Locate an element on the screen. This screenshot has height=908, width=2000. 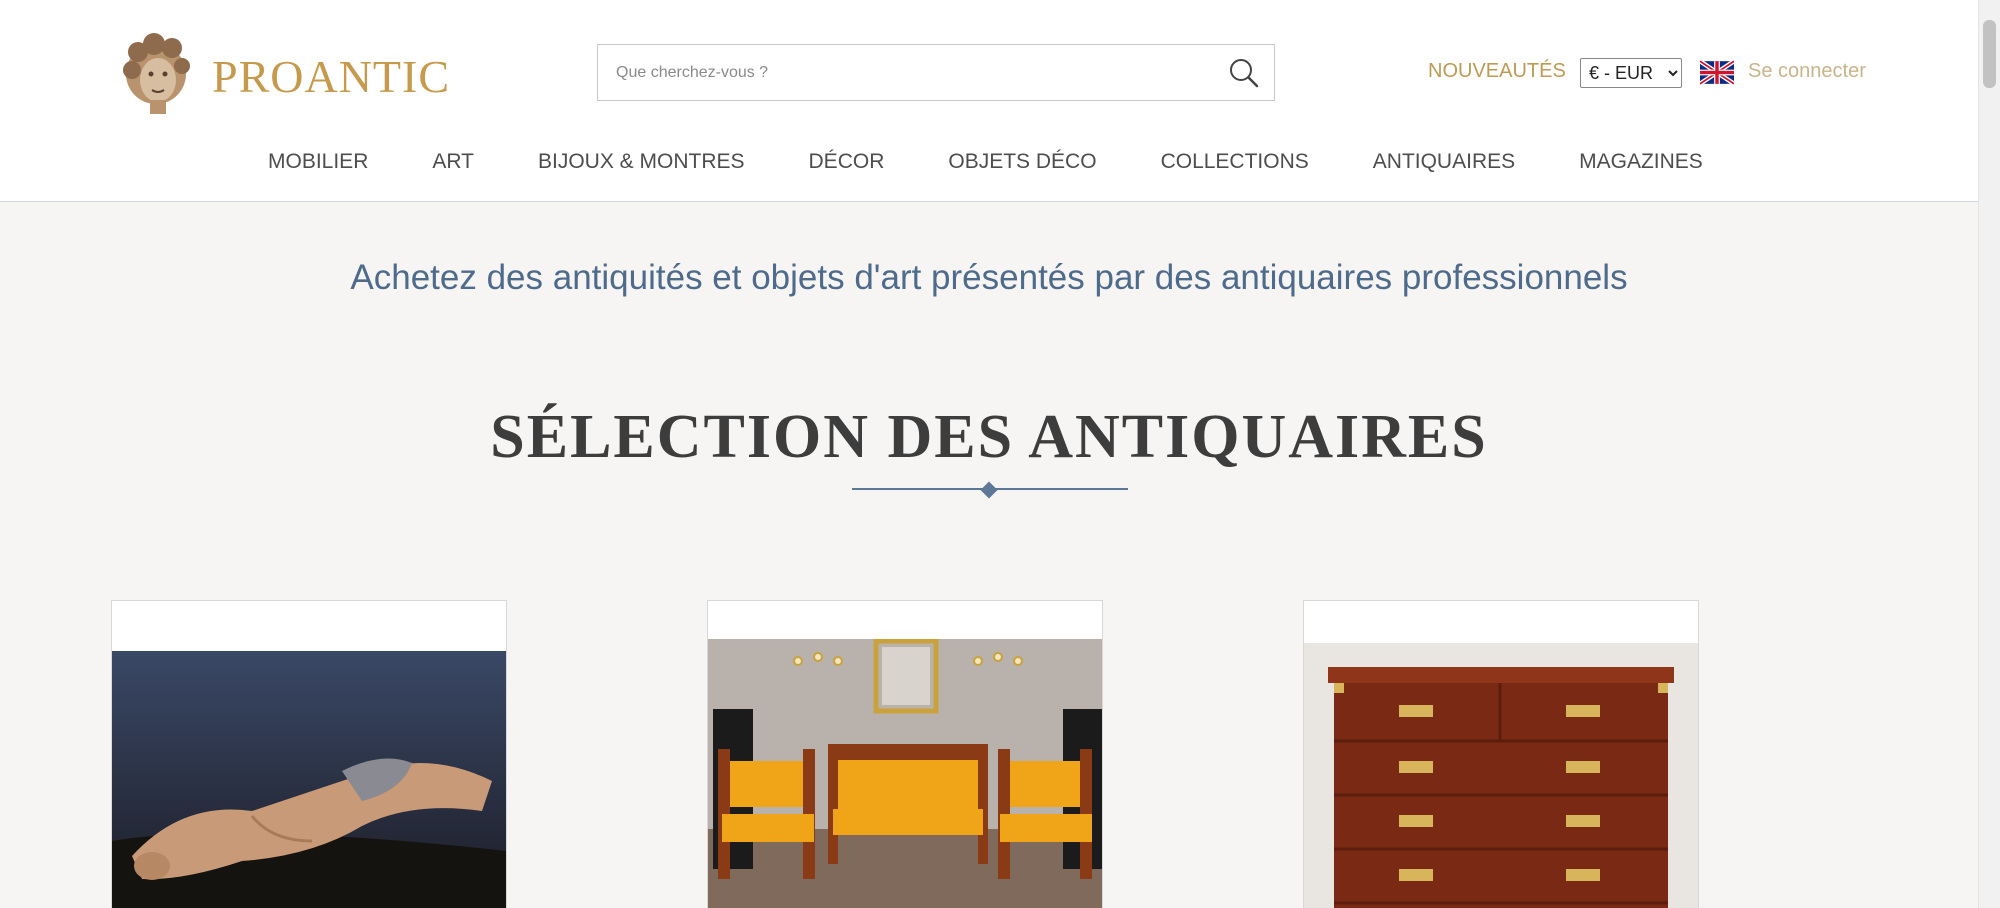
section-title: SÉLECTION DES ANTIQUAIRES is located at coordinates (989, 437).